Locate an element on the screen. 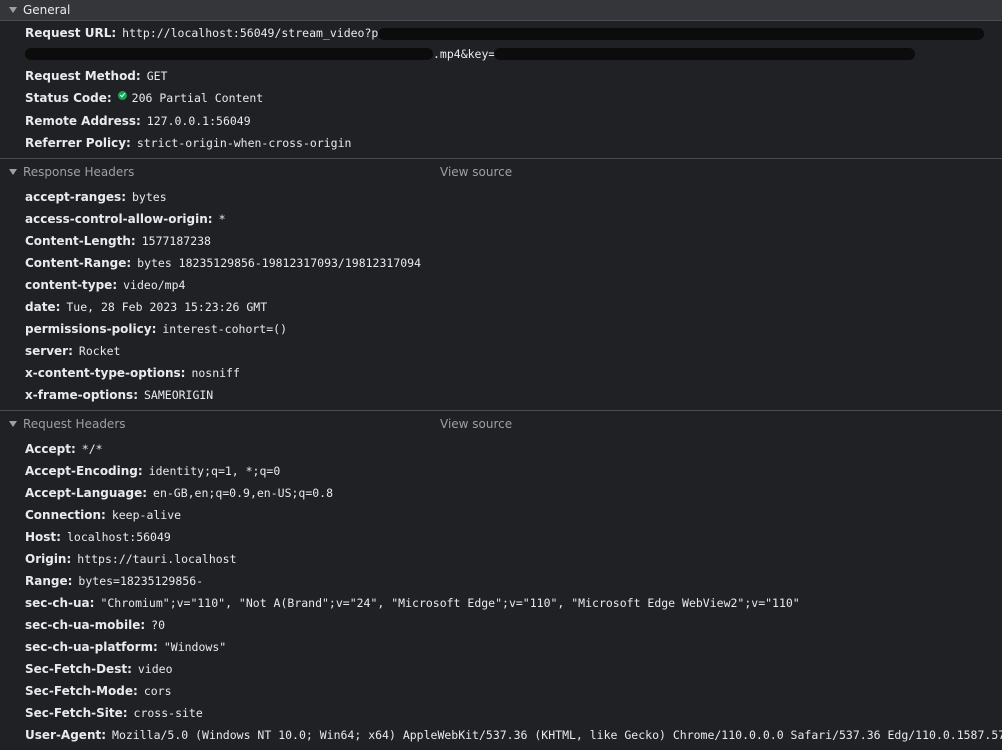 This screenshot has height=750, width=1002. header-value: localhost:56049 is located at coordinates (119, 537).